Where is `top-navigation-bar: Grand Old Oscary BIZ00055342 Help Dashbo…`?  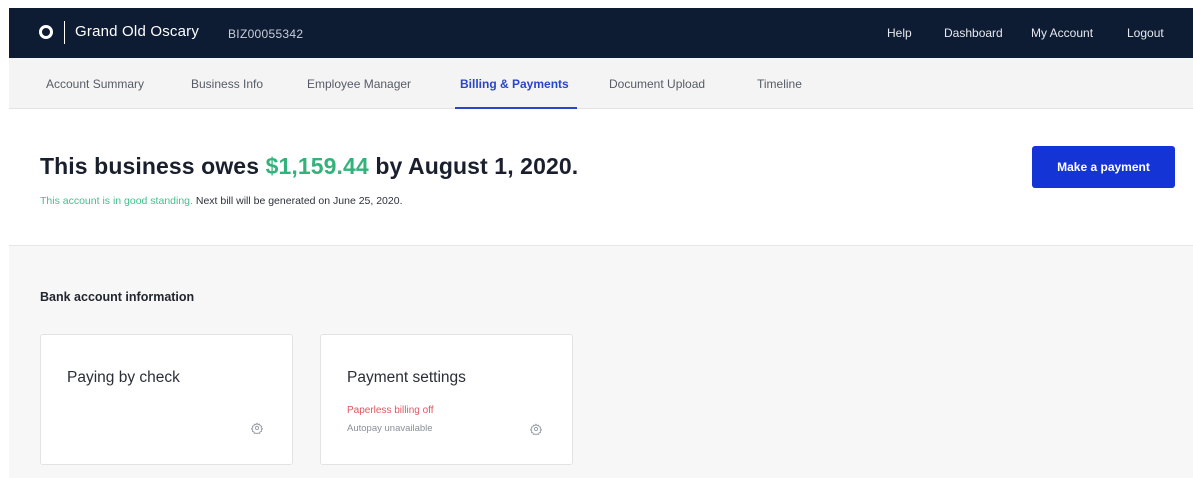
top-navigation-bar: Grand Old Oscary BIZ00055342 Help Dashbo… is located at coordinates (601, 33).